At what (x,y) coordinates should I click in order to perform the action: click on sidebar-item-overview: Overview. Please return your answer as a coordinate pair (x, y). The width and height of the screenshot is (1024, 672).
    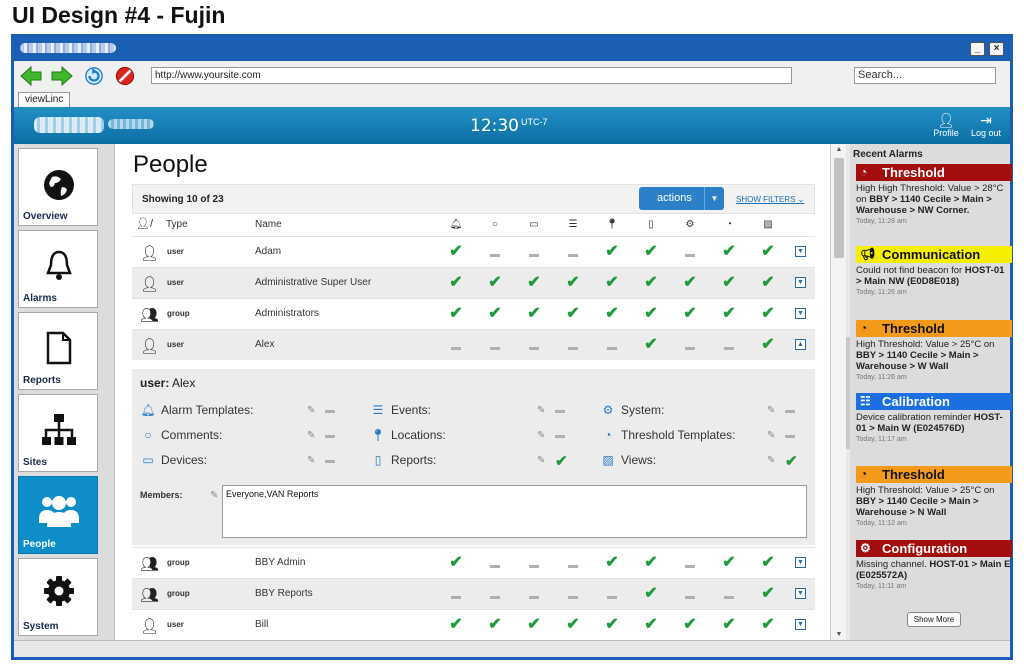
    Looking at the image, I should click on (58, 187).